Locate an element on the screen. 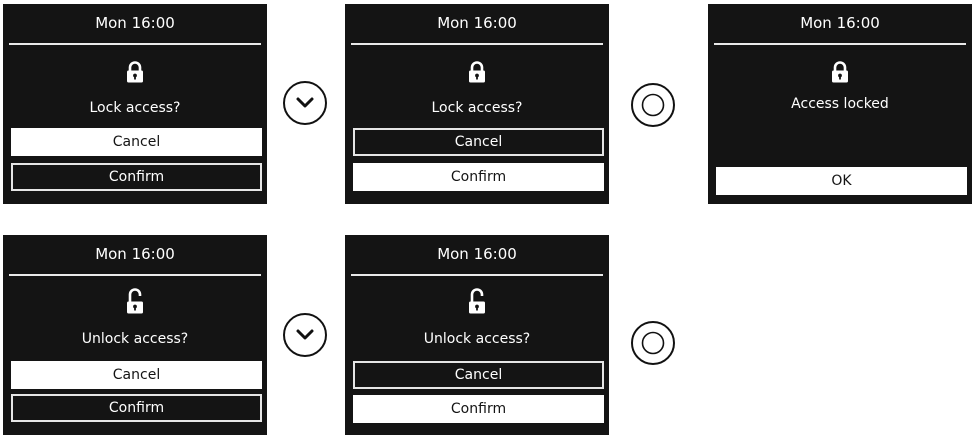 This screenshot has width=974, height=435. unlock-prompt-screen-cancel-selected: Mon 16:00 Unlock access? Cancel Confirm is located at coordinates (135, 335).